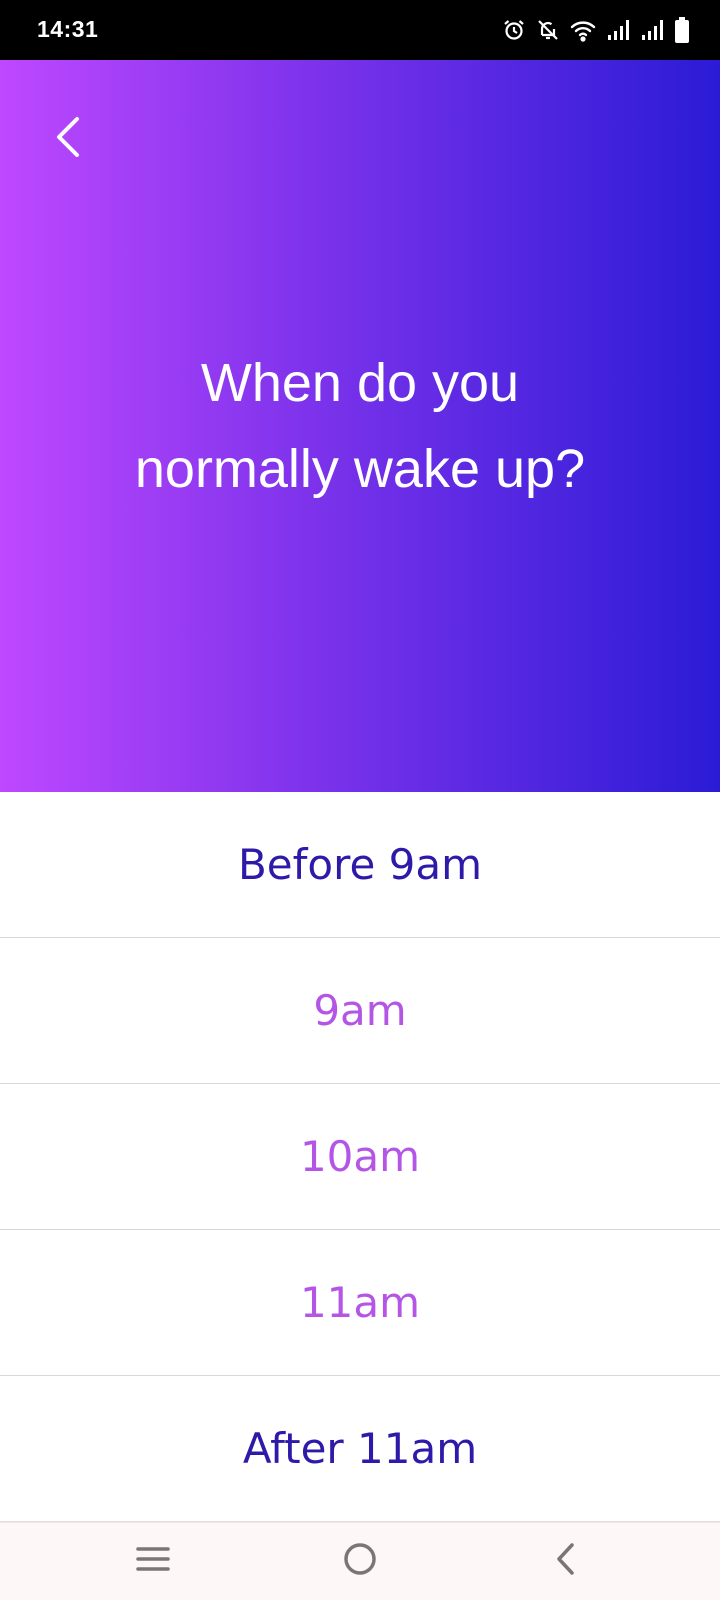  What do you see at coordinates (360, 469) in the screenshot?
I see `question-line-2: normally wake up?` at bounding box center [360, 469].